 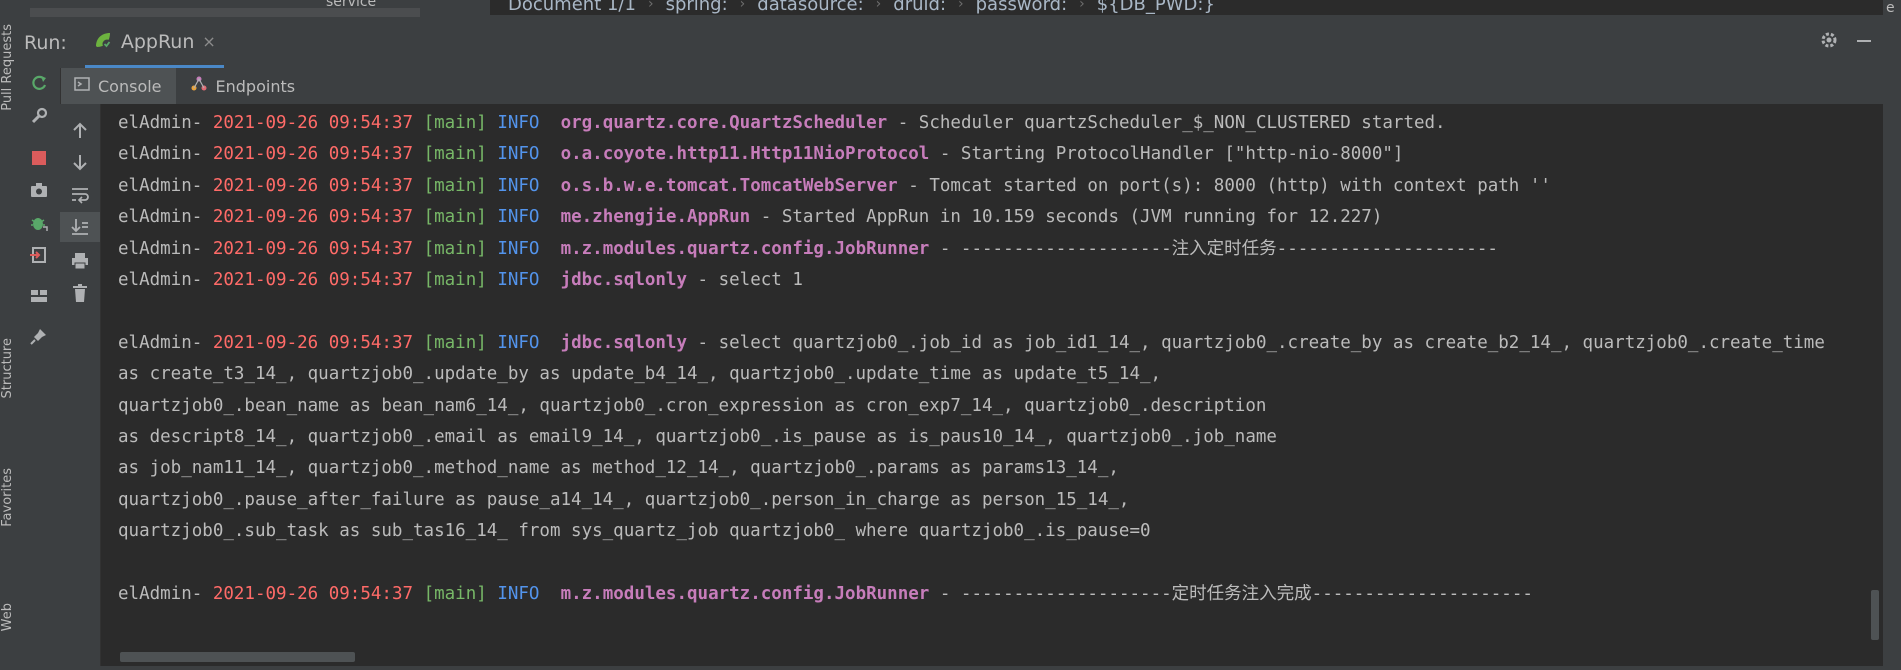 I want to click on log-logger: org.quartz.core.QuartzScheduler, so click(x=724, y=123).